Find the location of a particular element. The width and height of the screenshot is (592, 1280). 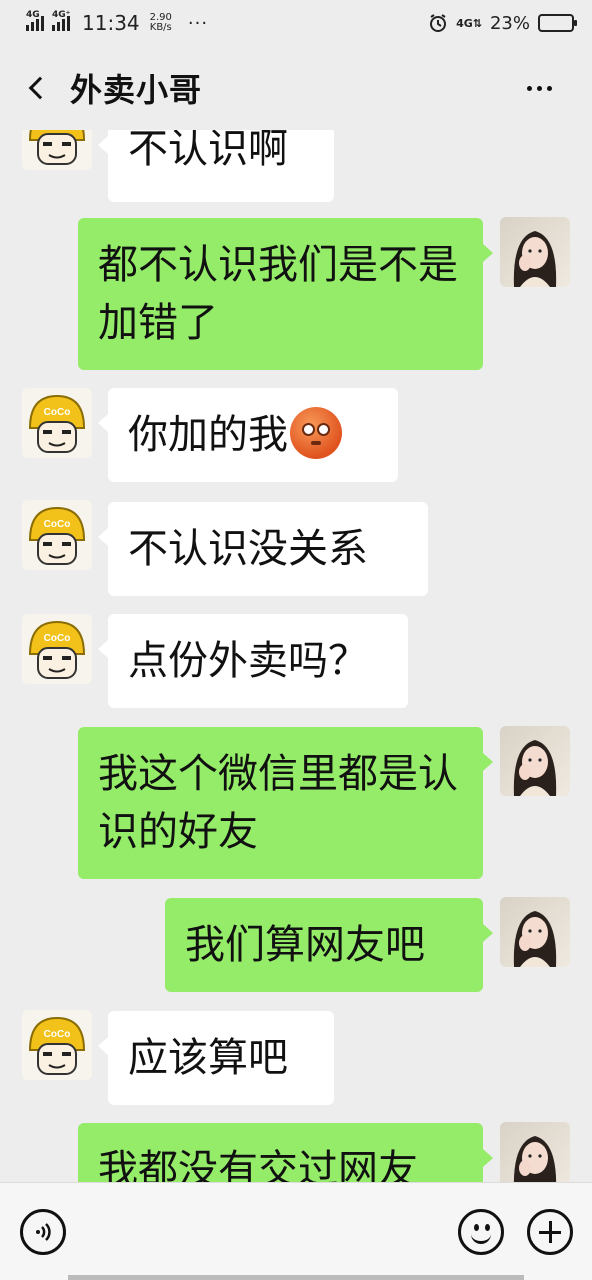

message-bubble-incoming: 不认识啊 is located at coordinates (216, 166).